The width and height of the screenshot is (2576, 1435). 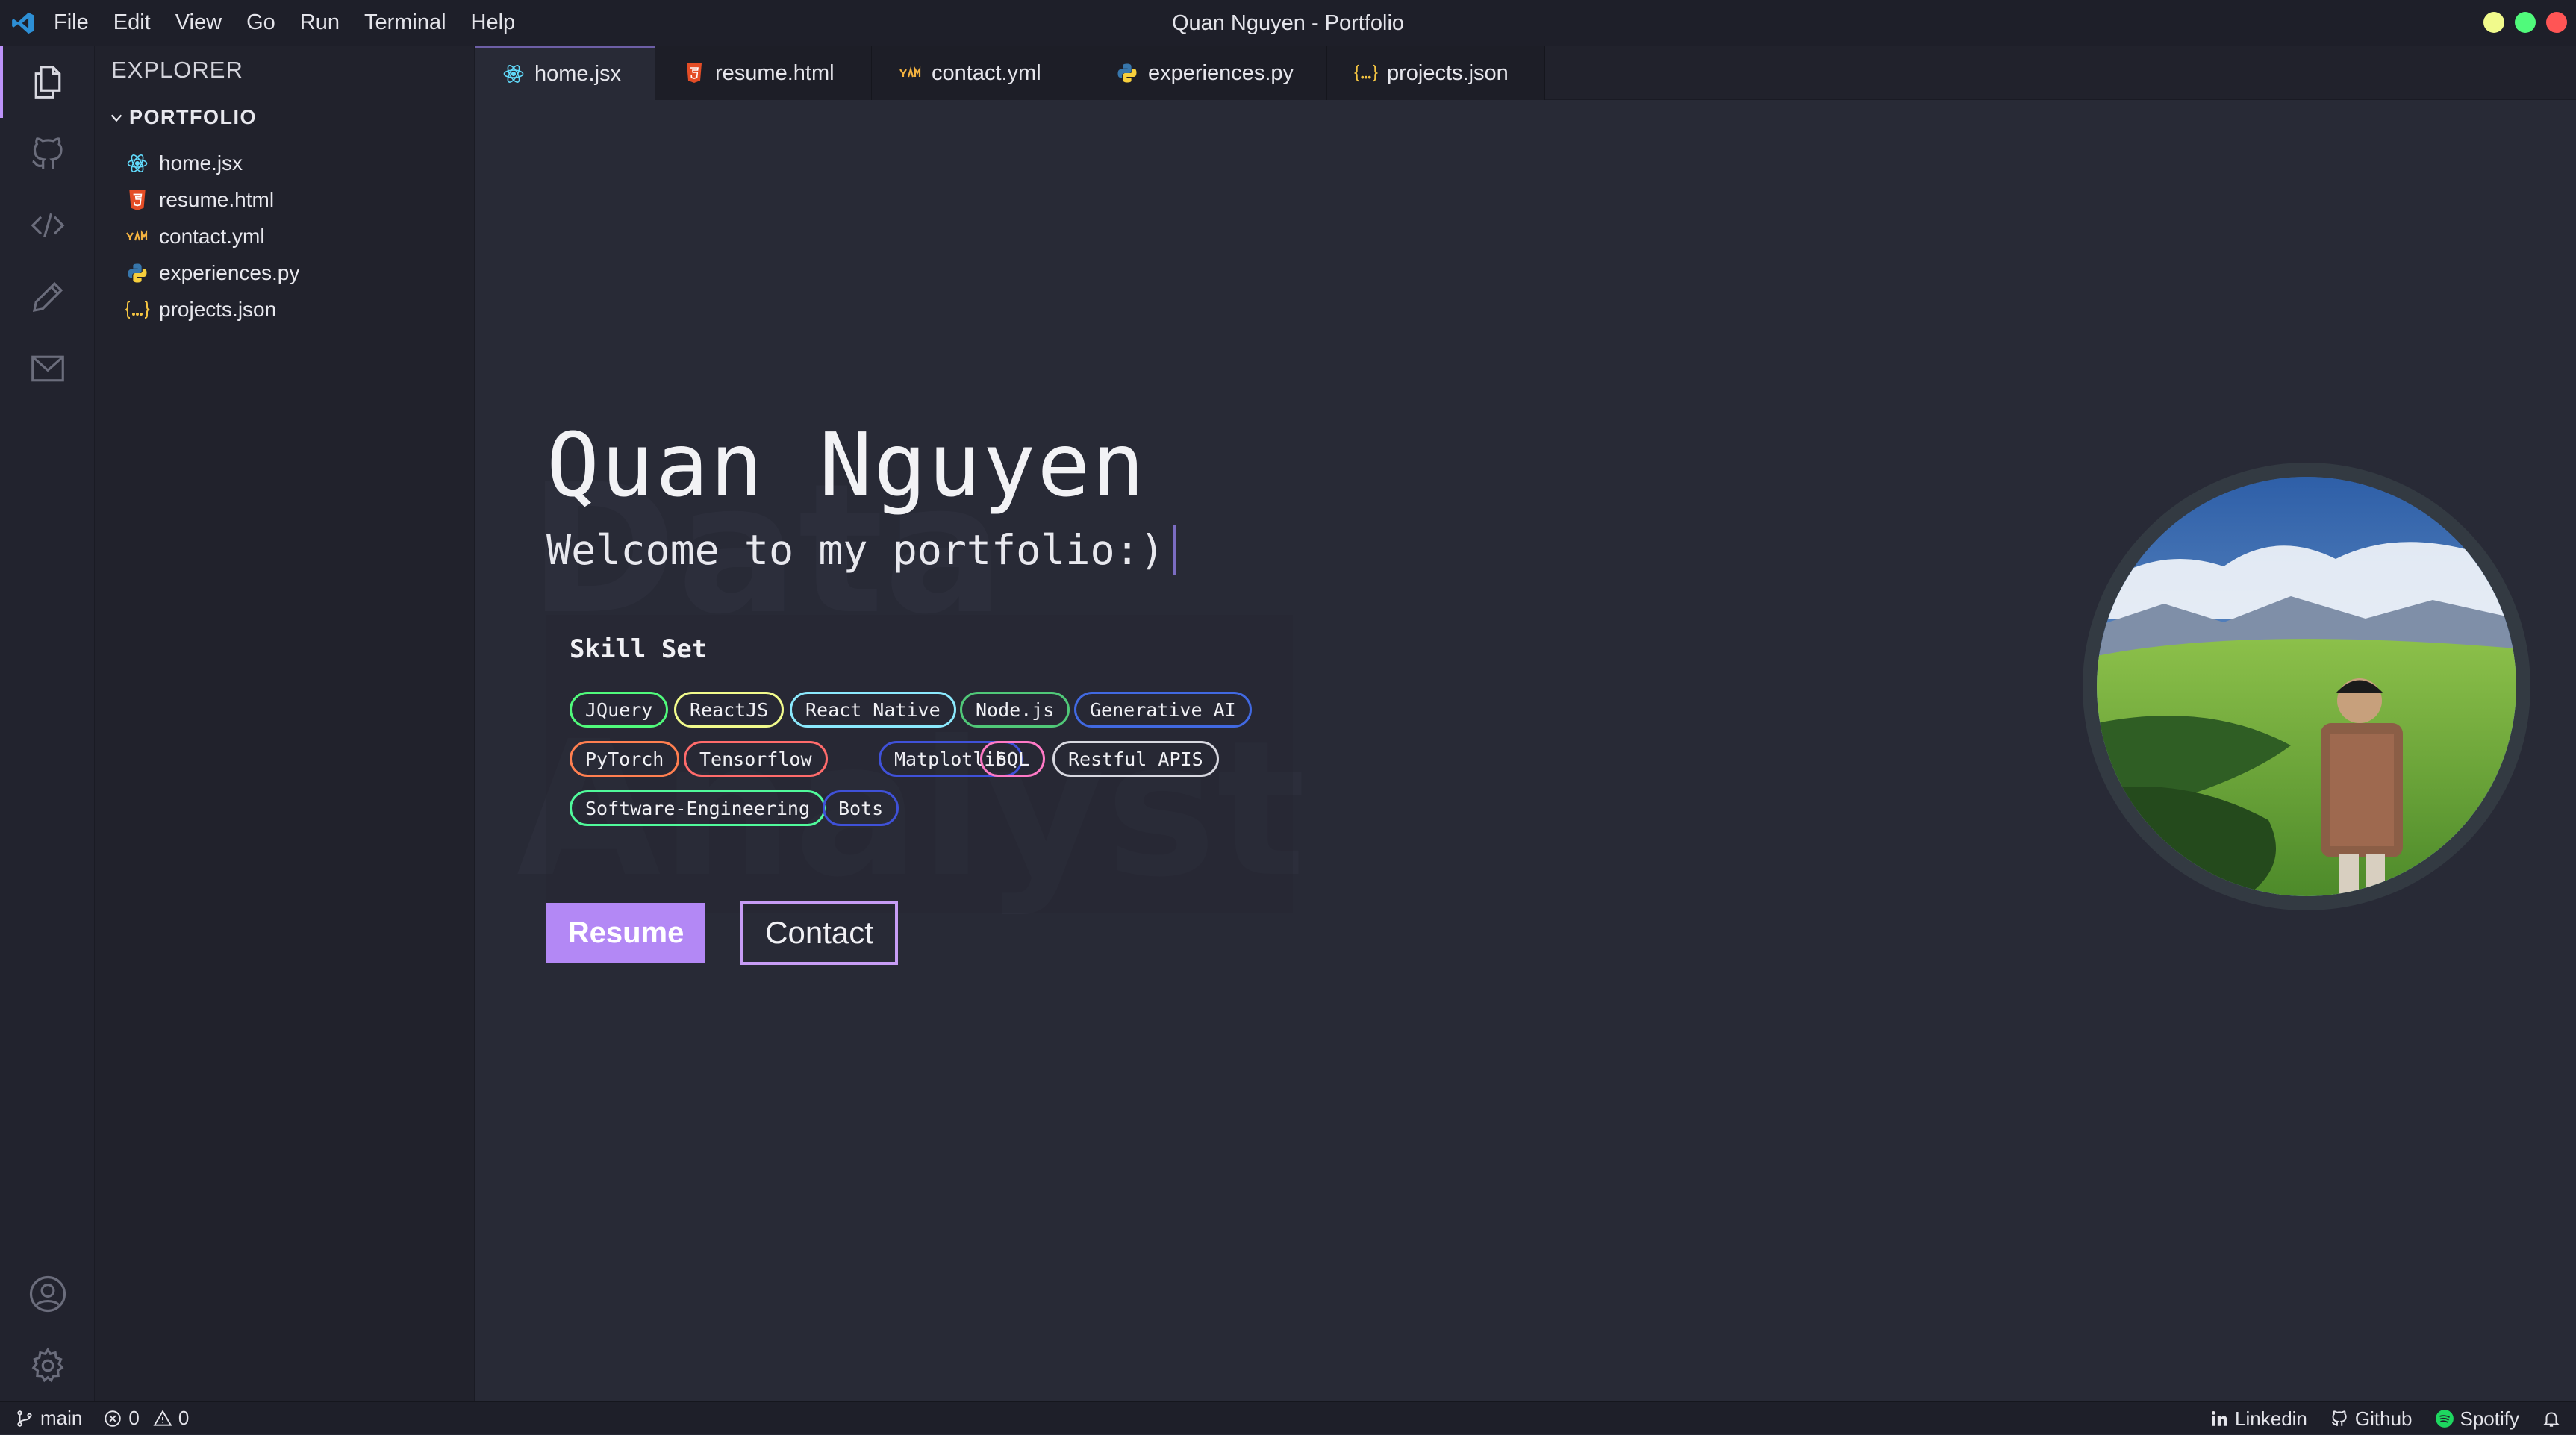 I want to click on edit-activity, so click(x=47, y=297).